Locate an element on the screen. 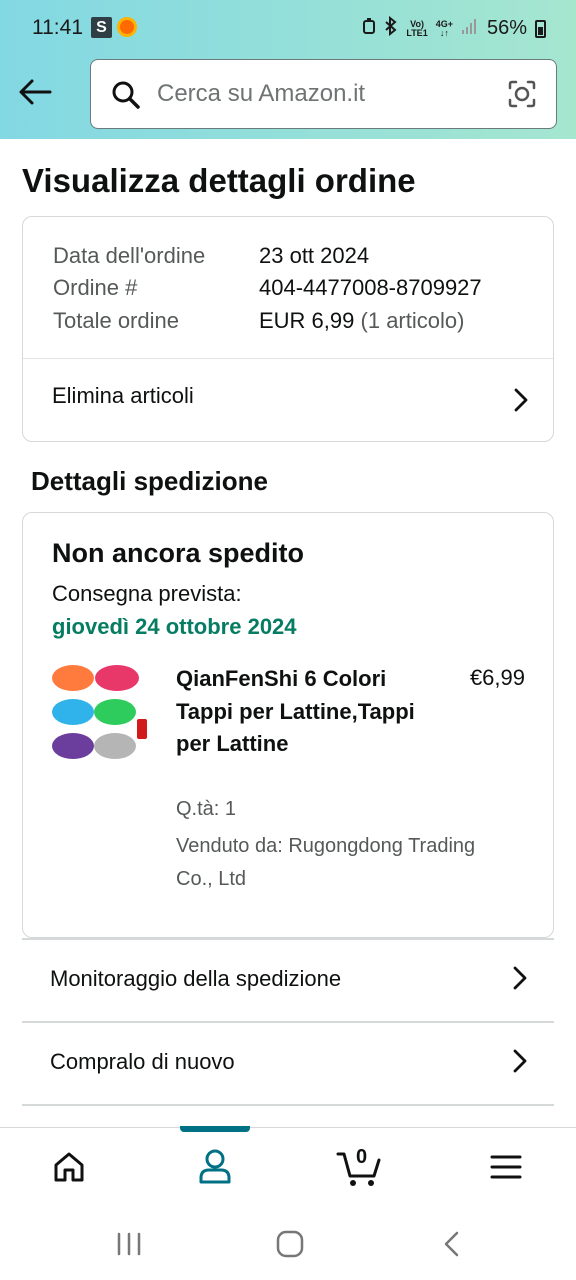 The height and width of the screenshot is (1280, 576). user-icon is located at coordinates (215, 1166).